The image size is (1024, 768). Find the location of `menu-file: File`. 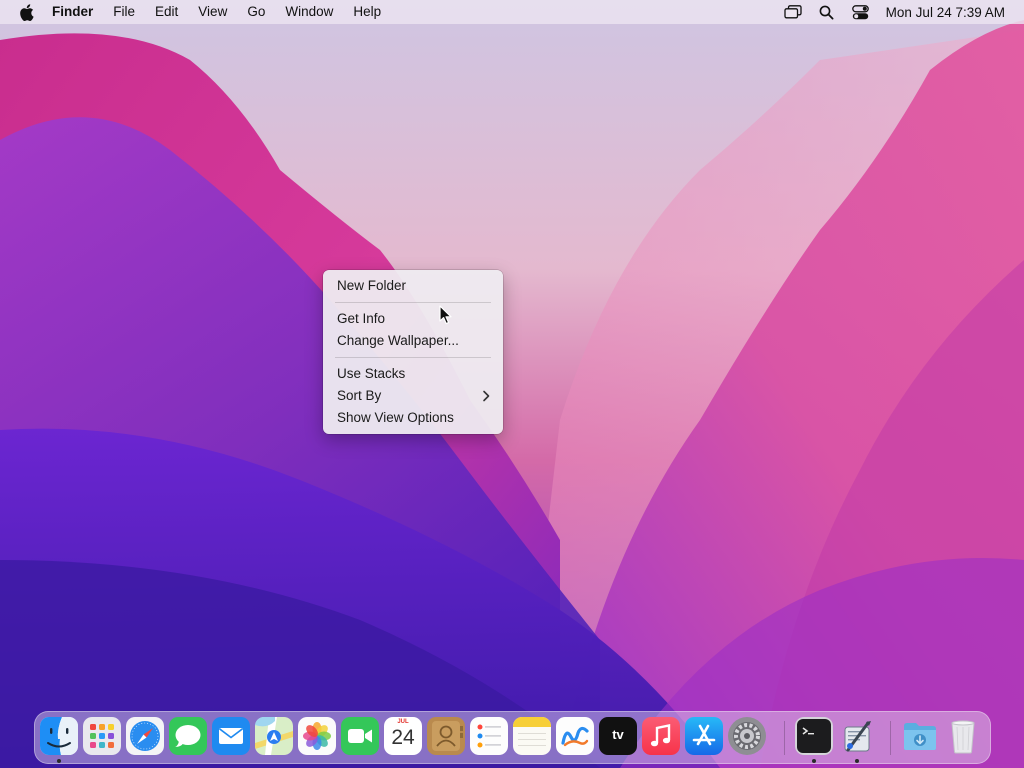

menu-file: File is located at coordinates (124, 12).